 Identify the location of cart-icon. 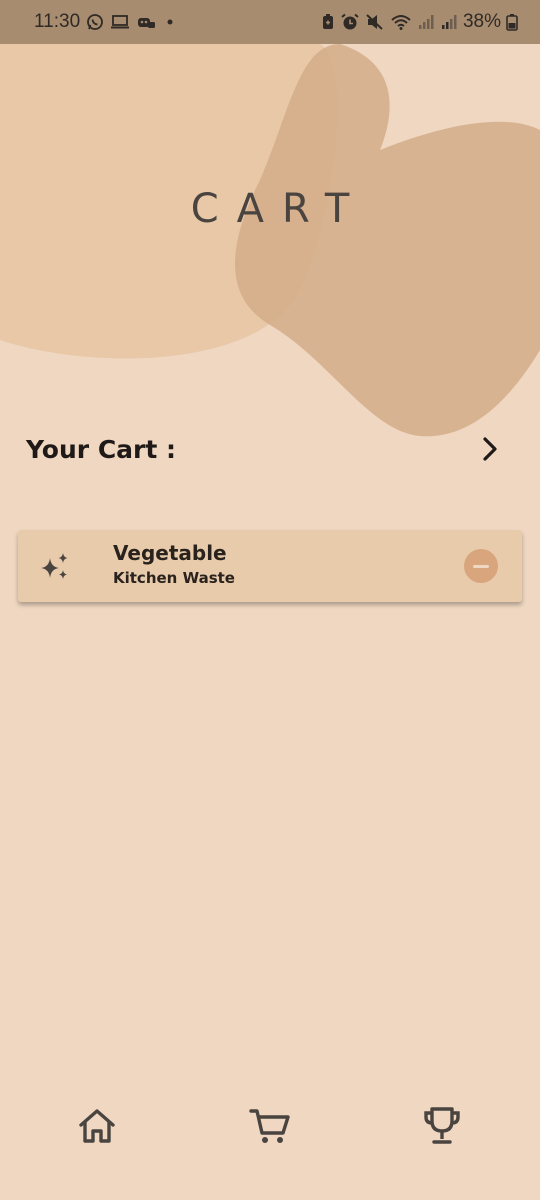
(269, 1126).